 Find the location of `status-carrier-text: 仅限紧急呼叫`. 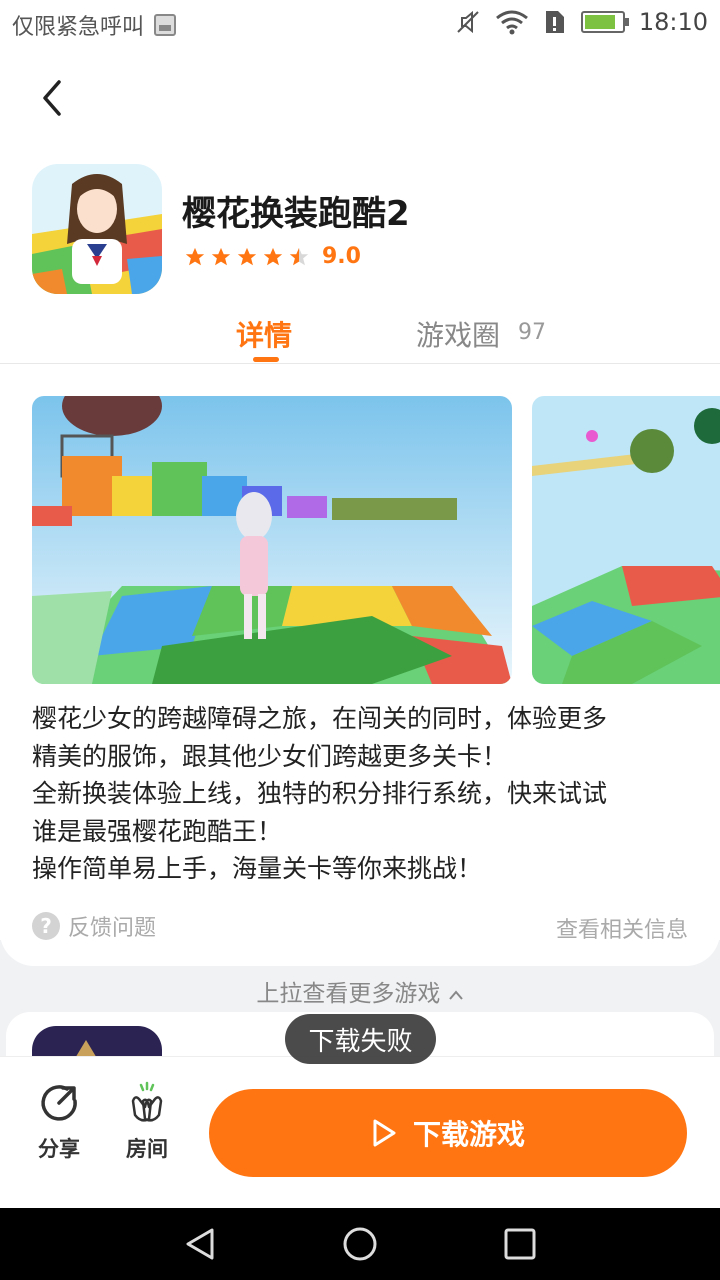

status-carrier-text: 仅限紧急呼叫 is located at coordinates (78, 27).